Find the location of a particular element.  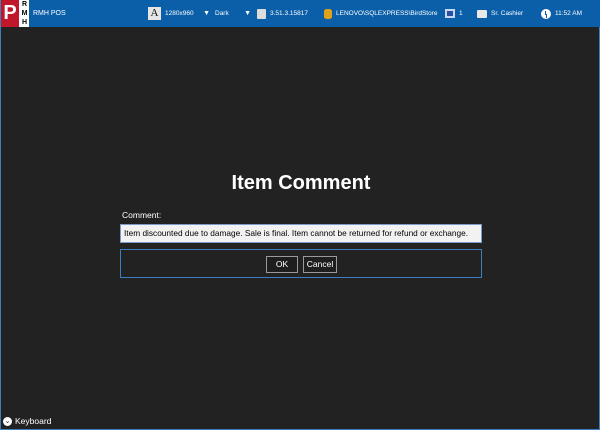

register-count: 1 is located at coordinates (461, 13).